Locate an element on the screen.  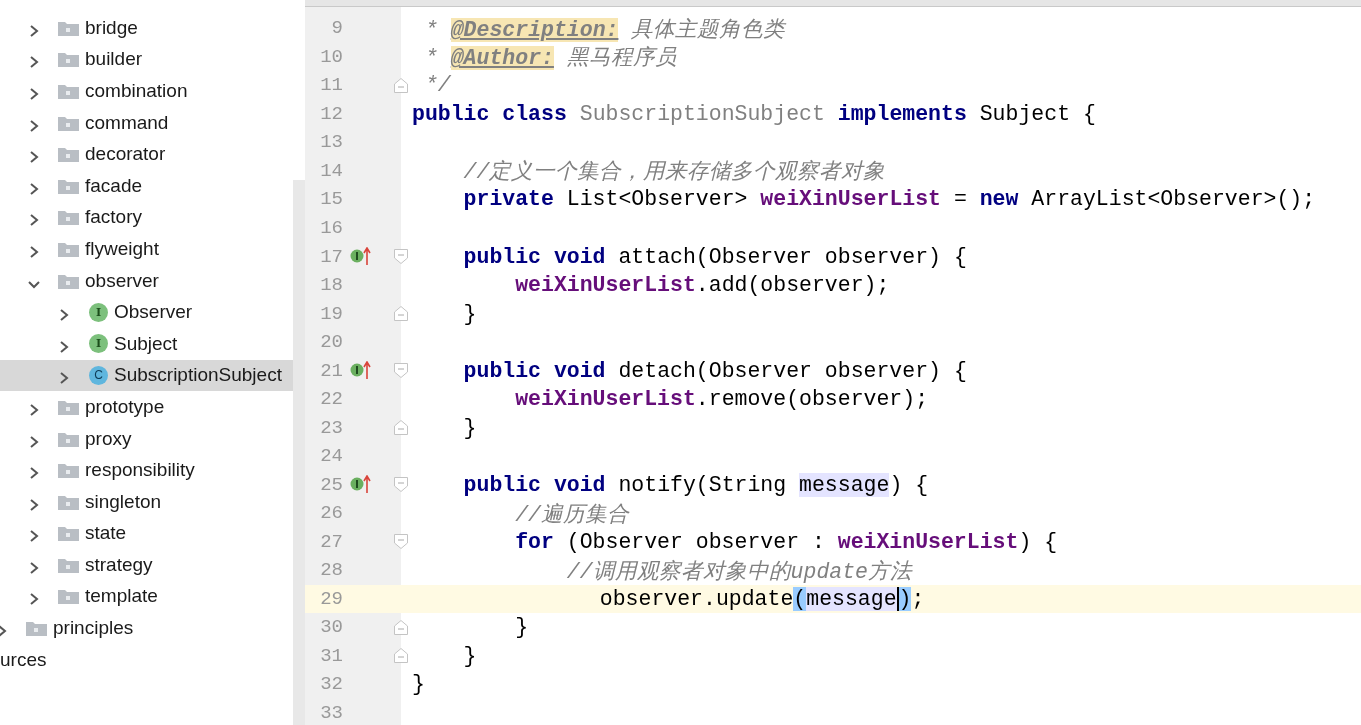
code-line: observer.update(message); is located at coordinates (761, 598).